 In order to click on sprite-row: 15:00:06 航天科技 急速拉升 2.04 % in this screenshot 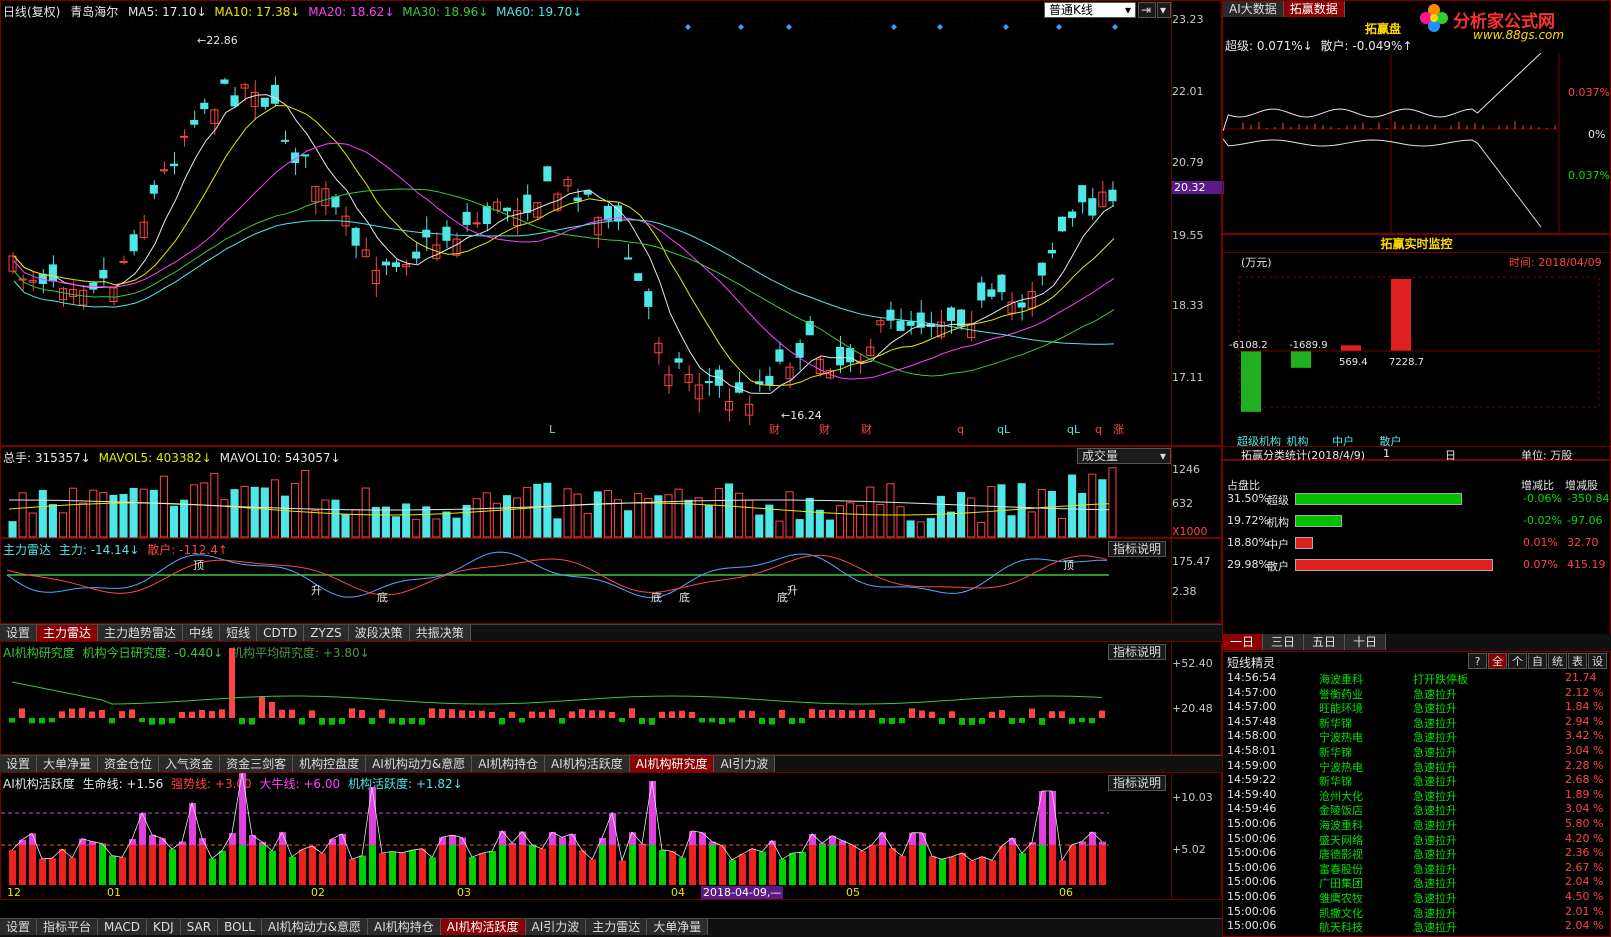, I will do `click(1416, 926)`.